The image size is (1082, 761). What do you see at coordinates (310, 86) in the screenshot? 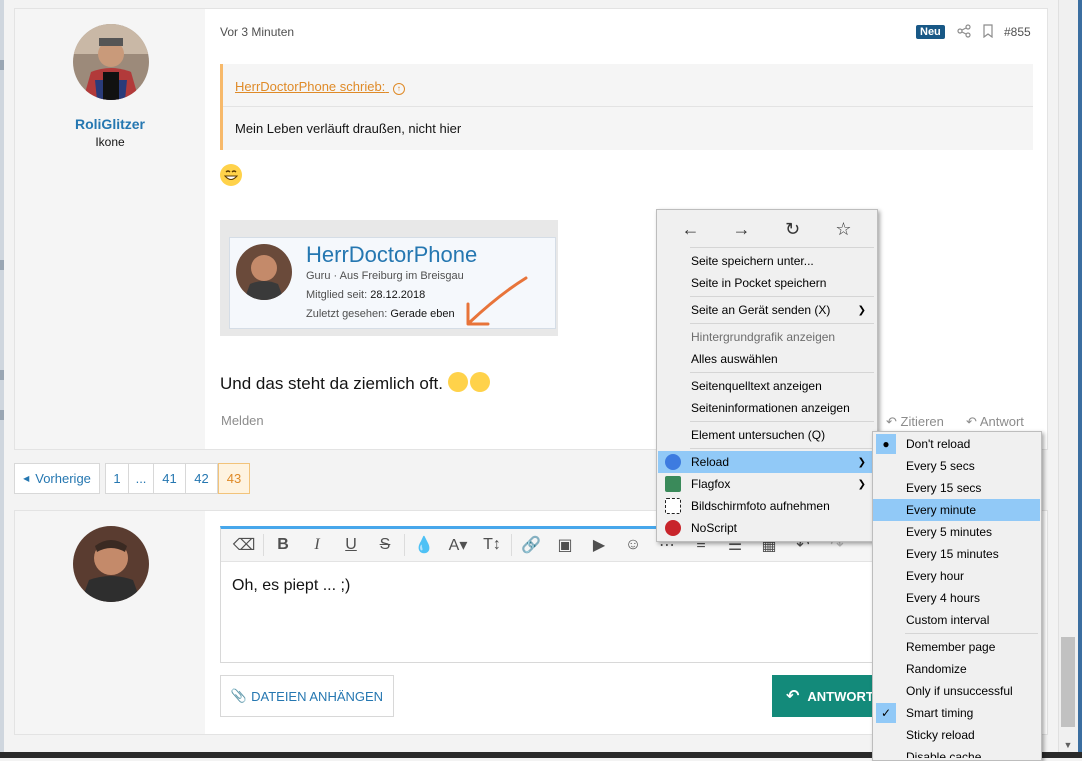
I see `quote-author-label: HerrDoctorPhone schrieb:` at bounding box center [310, 86].